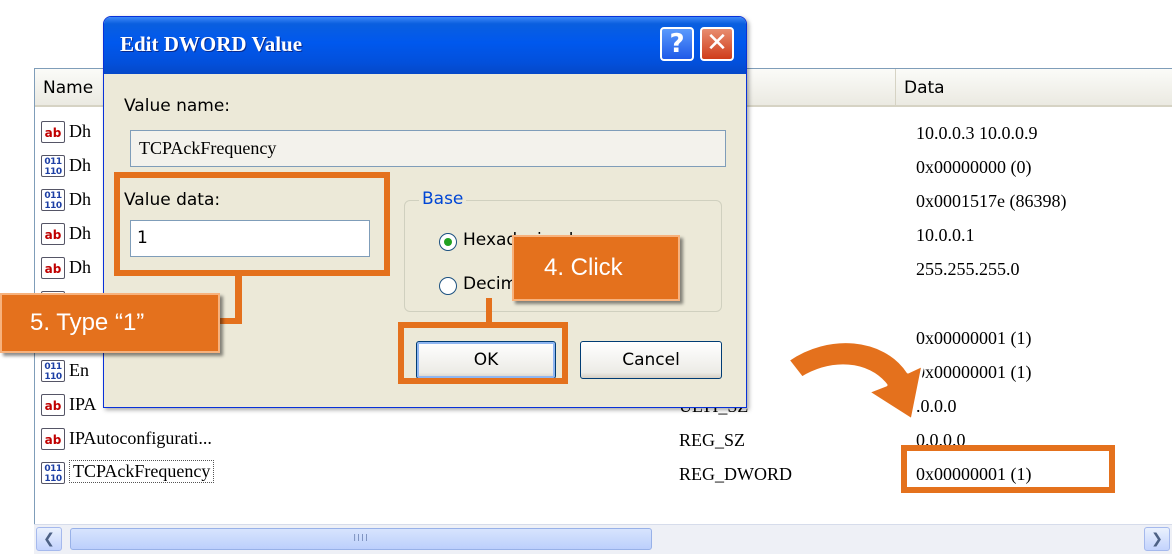 This screenshot has height=554, width=1172. Describe the element at coordinates (717, 44) in the screenshot. I see `close-button: ✕` at that location.